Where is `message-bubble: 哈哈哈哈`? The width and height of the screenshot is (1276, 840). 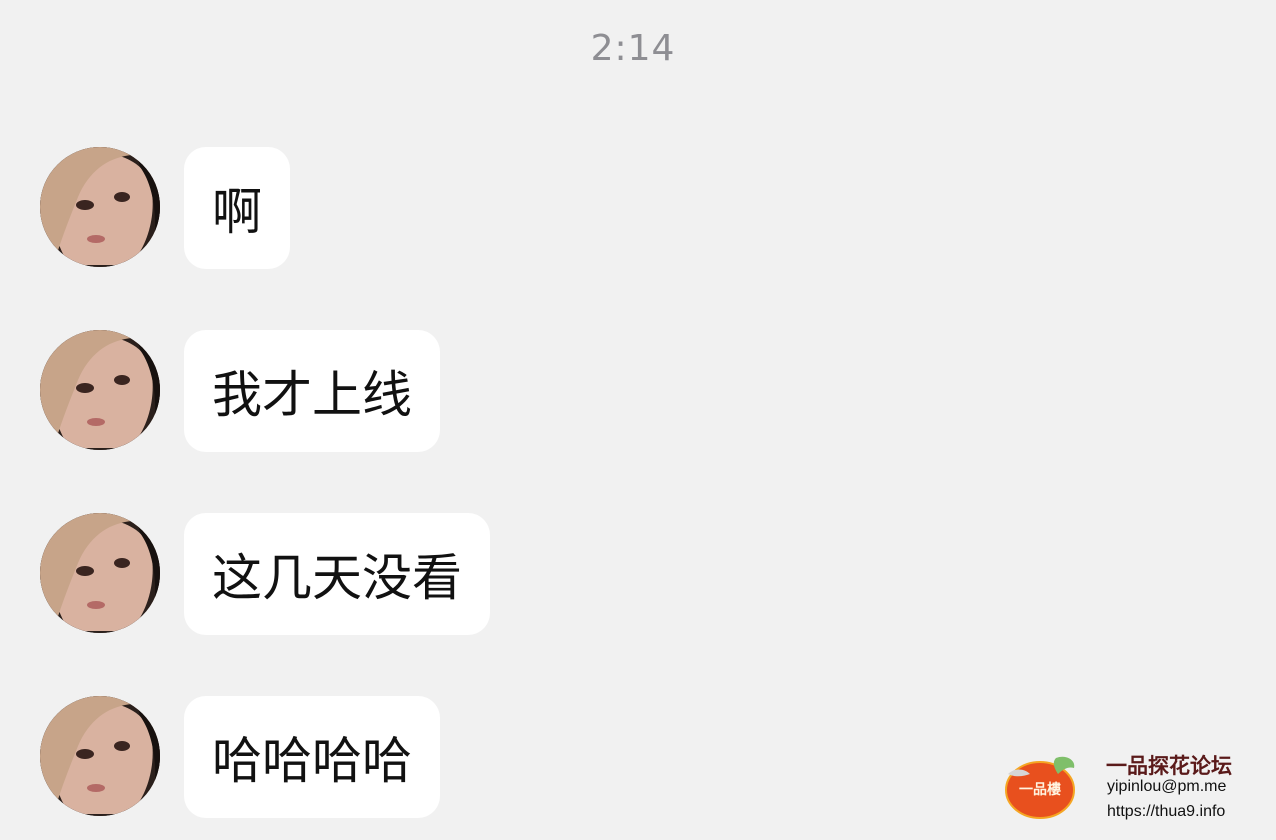 message-bubble: 哈哈哈哈 is located at coordinates (312, 757).